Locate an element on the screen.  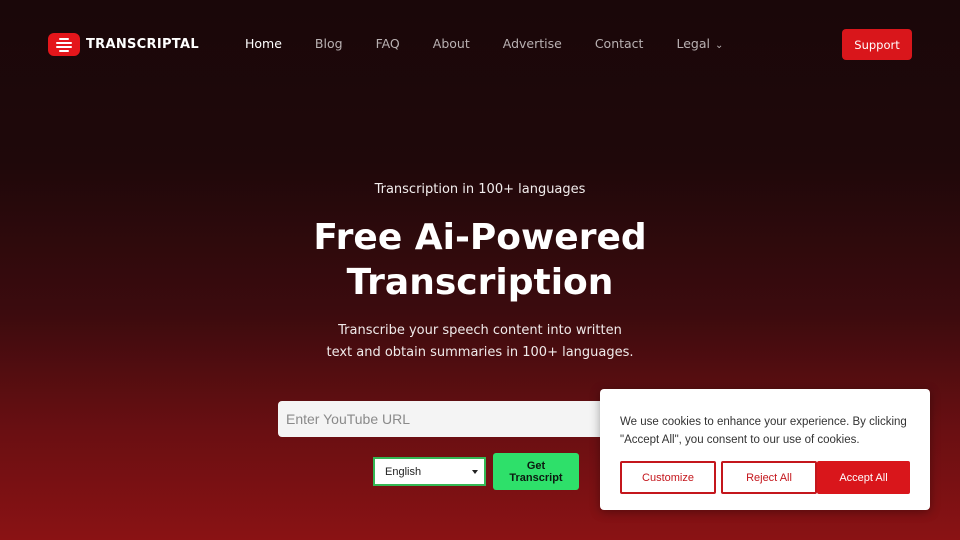
nav-blog: Blog is located at coordinates (329, 43).